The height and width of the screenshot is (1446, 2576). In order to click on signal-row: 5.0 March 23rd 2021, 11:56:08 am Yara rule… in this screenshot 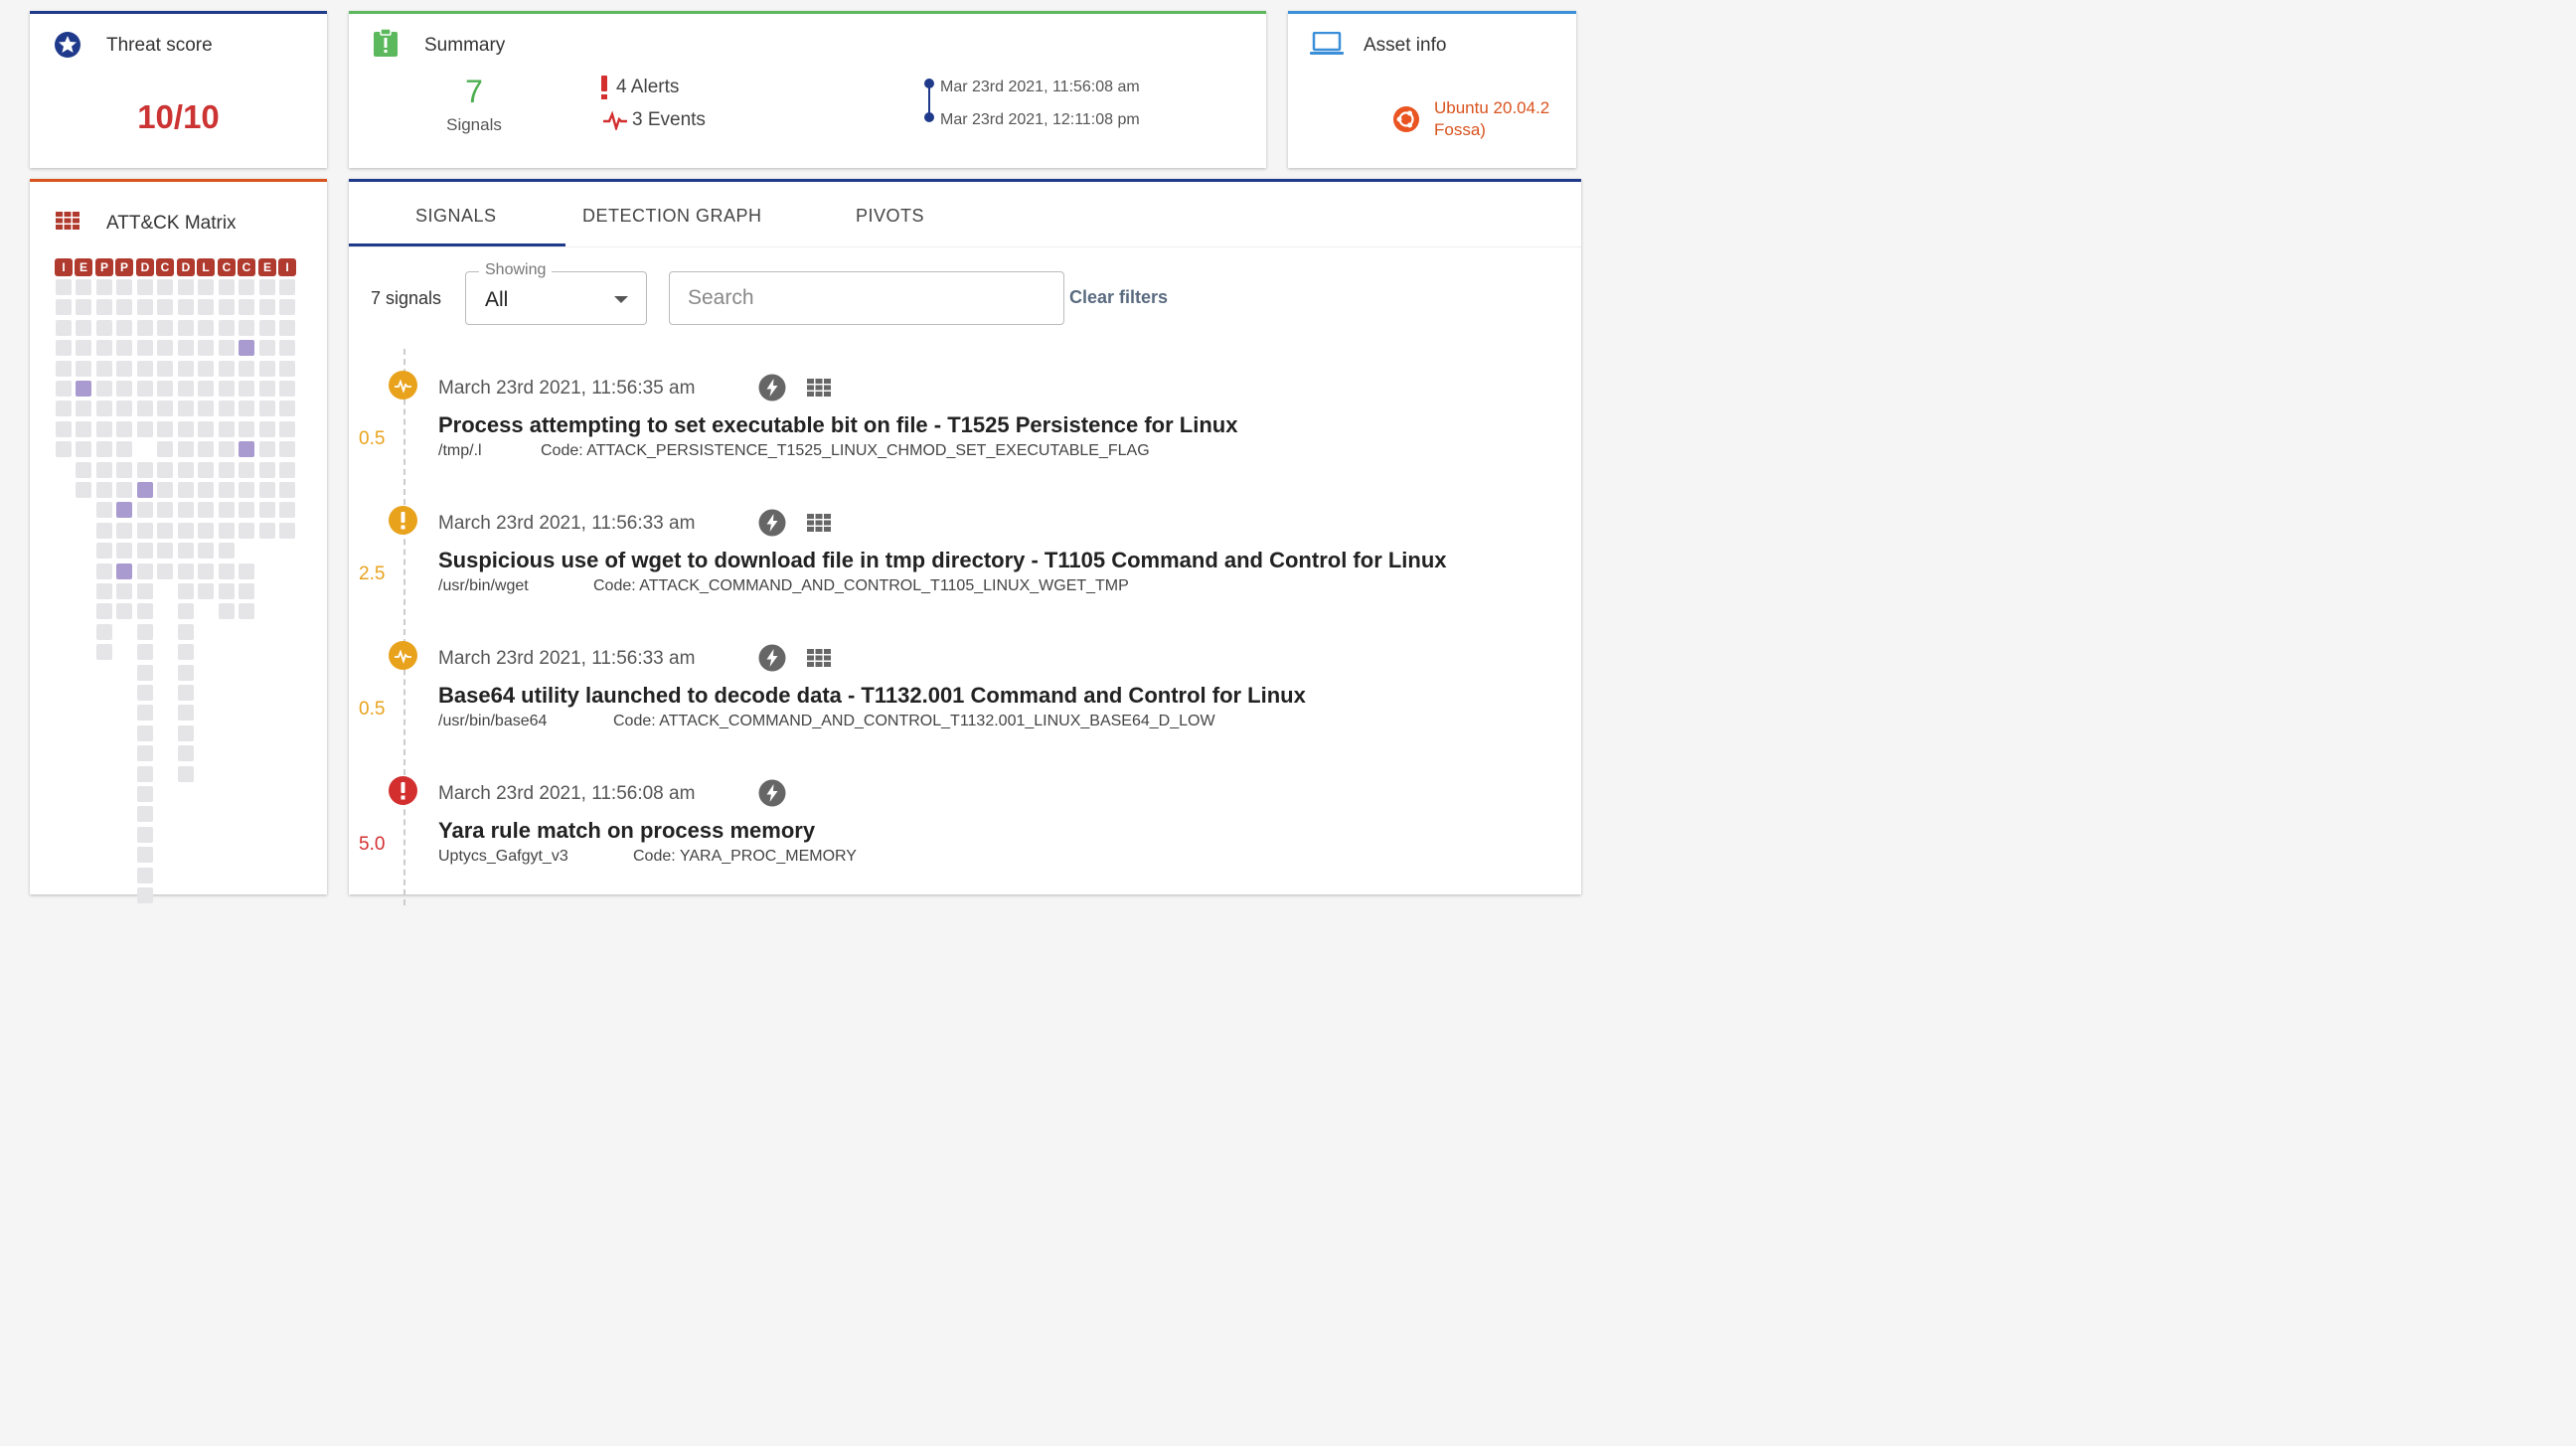, I will do `click(965, 840)`.